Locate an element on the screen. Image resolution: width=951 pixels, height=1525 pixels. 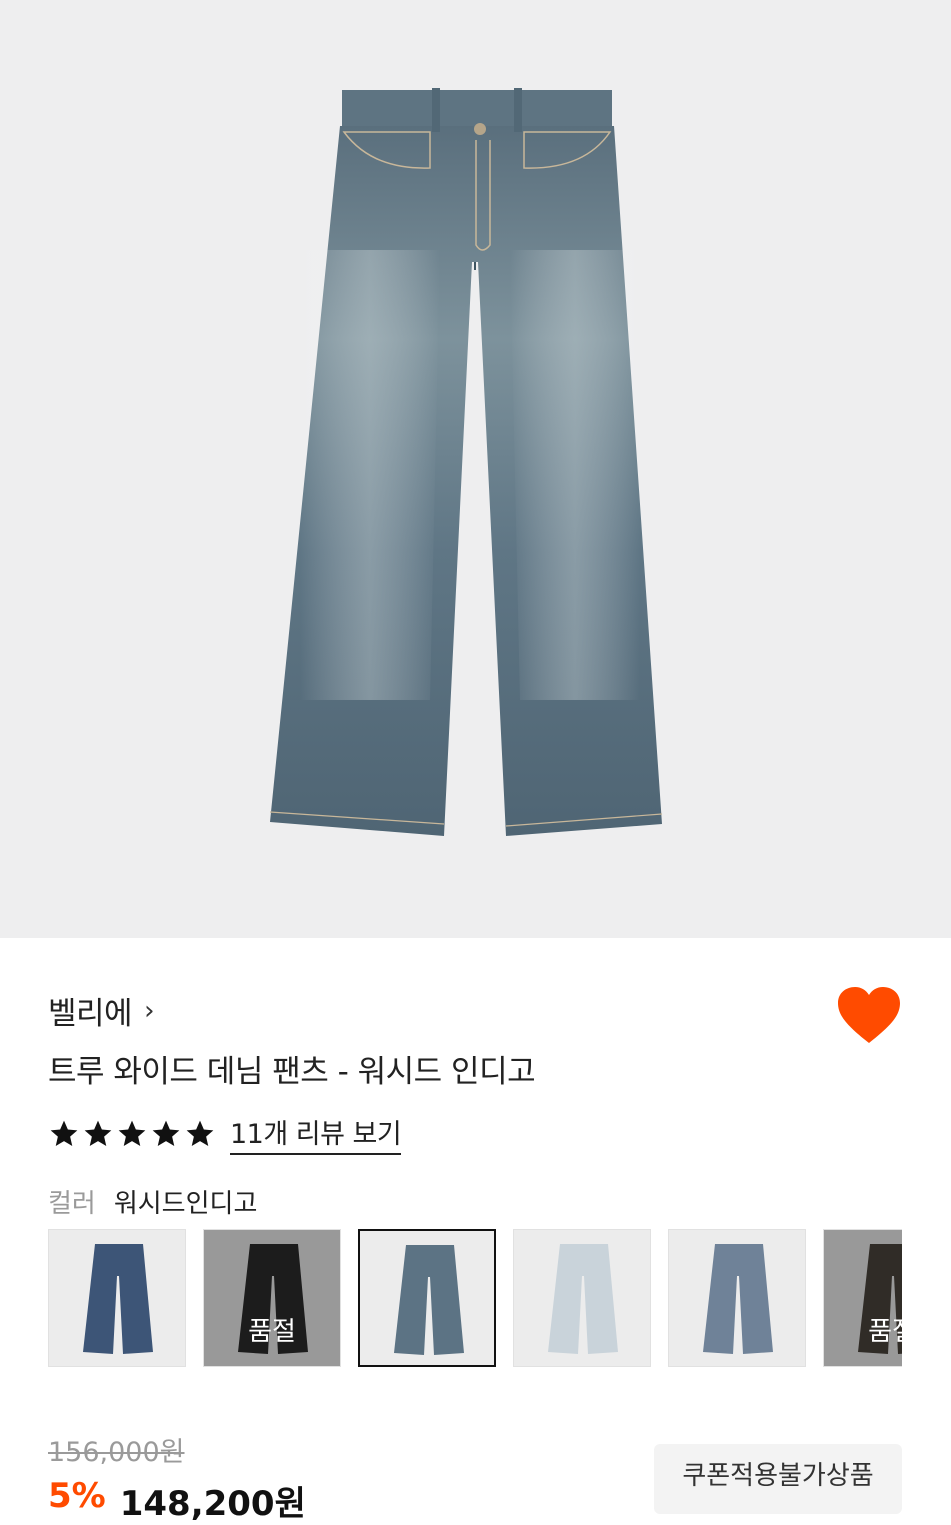
color-row: 컬러 워시드인디고 is located at coordinates (152, 1201).